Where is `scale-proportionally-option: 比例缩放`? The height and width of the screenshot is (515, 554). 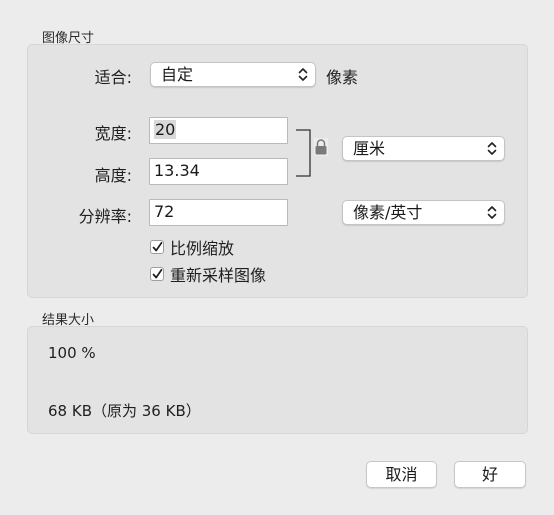 scale-proportionally-option: 比例缩放 is located at coordinates (192, 247).